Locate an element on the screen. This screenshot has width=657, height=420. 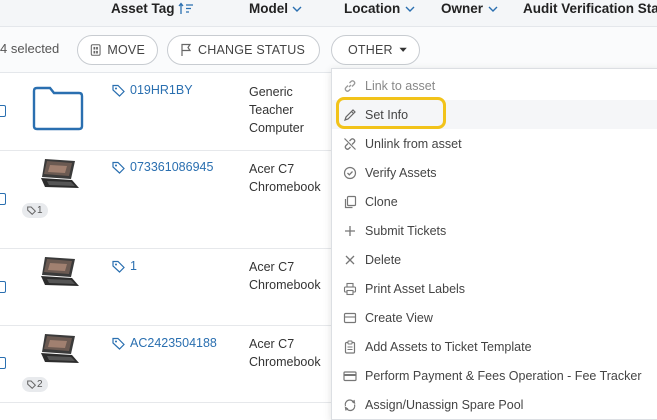
move-button: MOVE is located at coordinates (117, 50).